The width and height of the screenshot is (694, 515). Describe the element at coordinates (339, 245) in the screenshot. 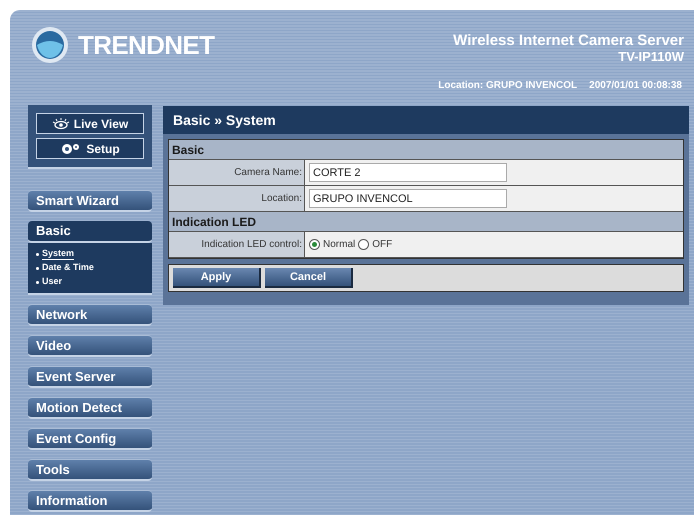

I see `radio-label: Normal` at that location.